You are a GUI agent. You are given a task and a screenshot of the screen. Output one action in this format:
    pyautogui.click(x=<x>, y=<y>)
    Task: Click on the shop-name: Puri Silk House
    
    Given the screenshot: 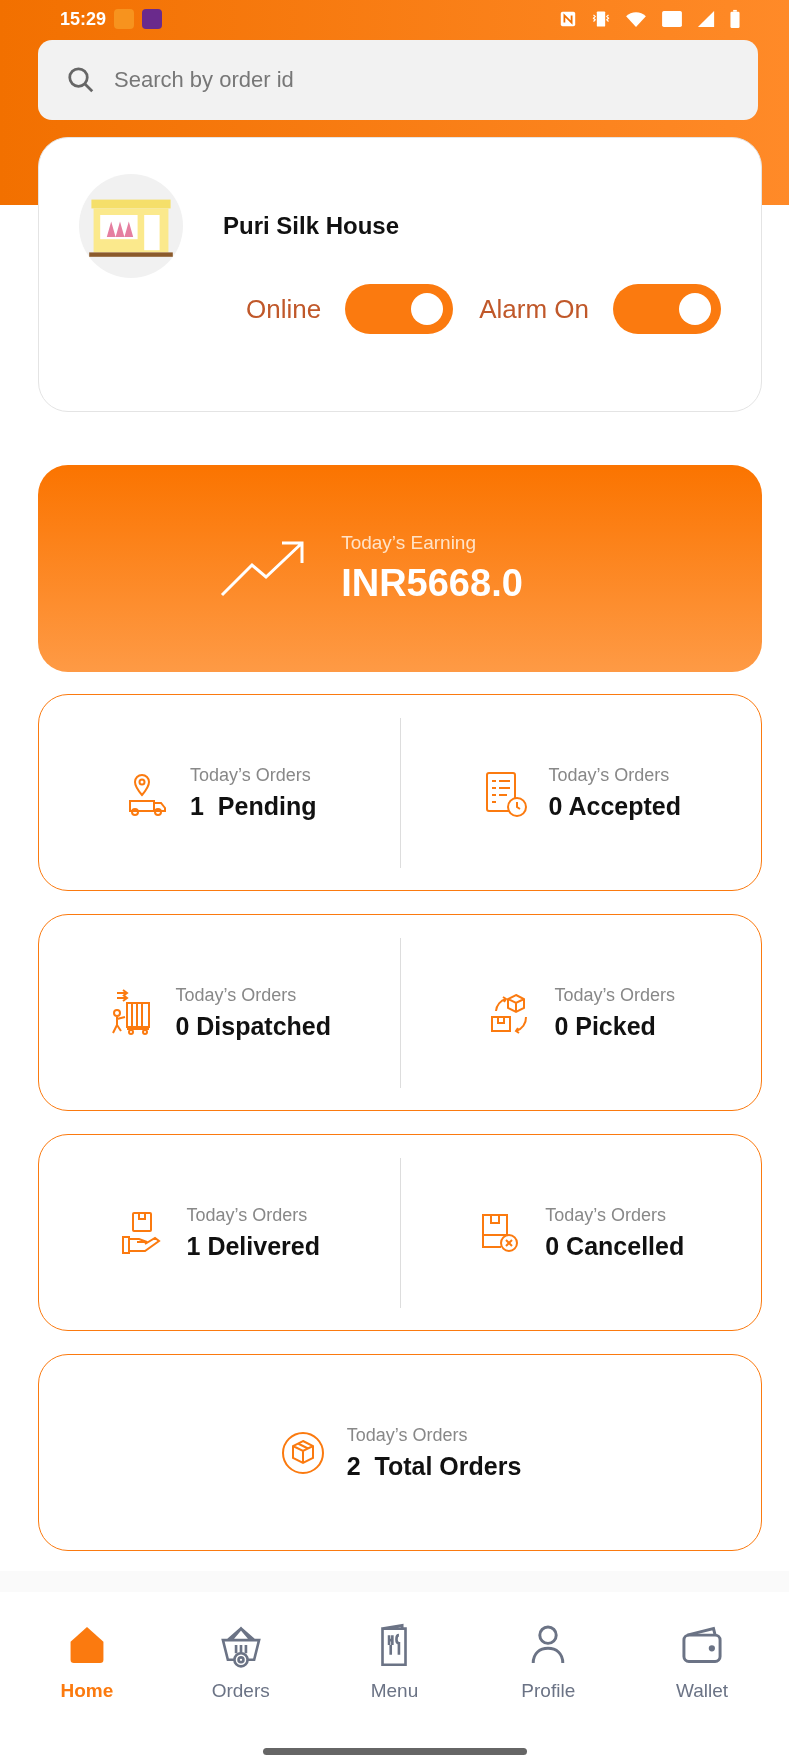 What is the action you would take?
    pyautogui.click(x=311, y=226)
    